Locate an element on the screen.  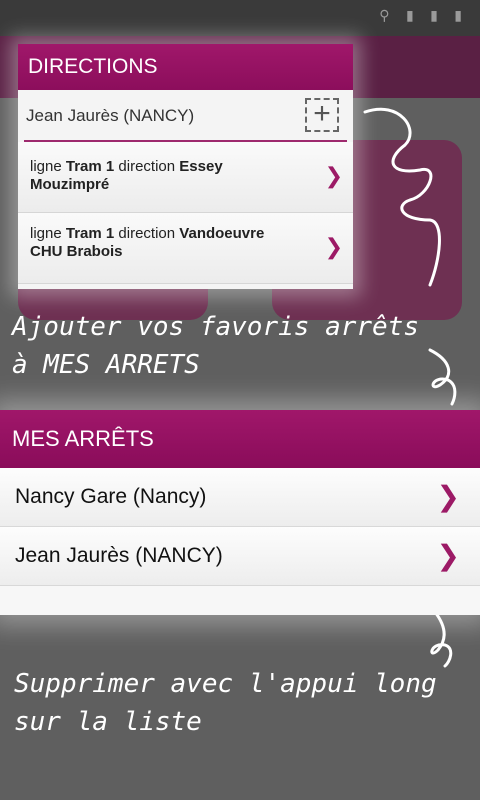
mes-arrets-title: MES ARRÊTS is located at coordinates (240, 439).